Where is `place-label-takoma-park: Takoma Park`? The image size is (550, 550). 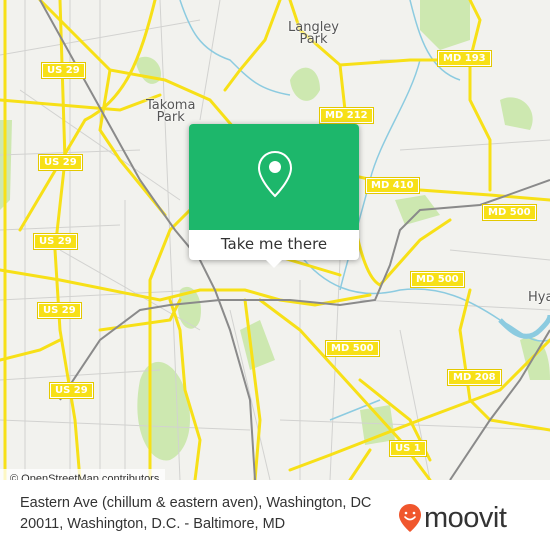 place-label-takoma-park: Takoma Park is located at coordinates (170, 112).